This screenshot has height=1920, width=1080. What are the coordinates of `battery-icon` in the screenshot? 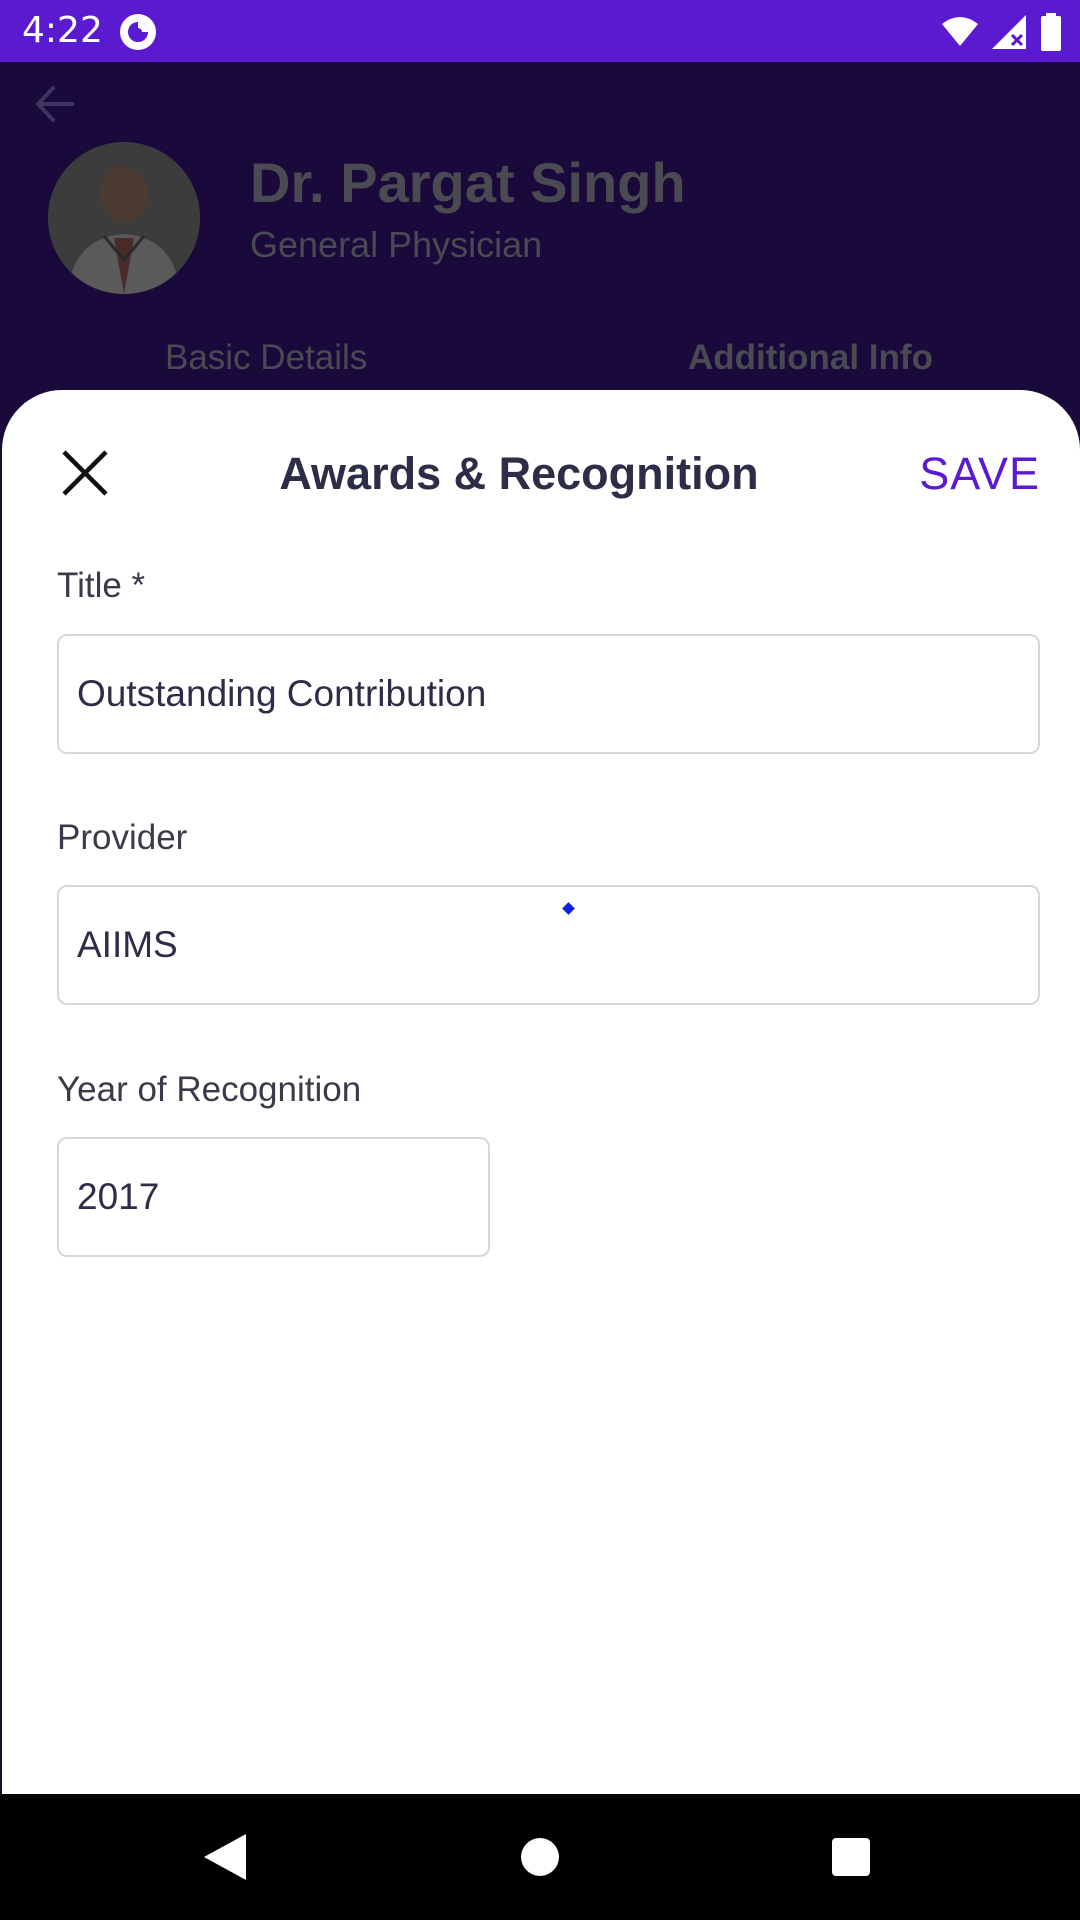 It's located at (1051, 32).